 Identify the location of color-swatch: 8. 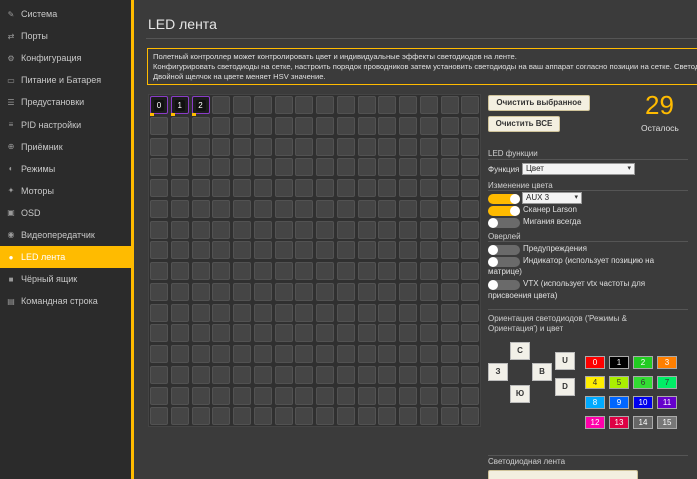
(595, 402).